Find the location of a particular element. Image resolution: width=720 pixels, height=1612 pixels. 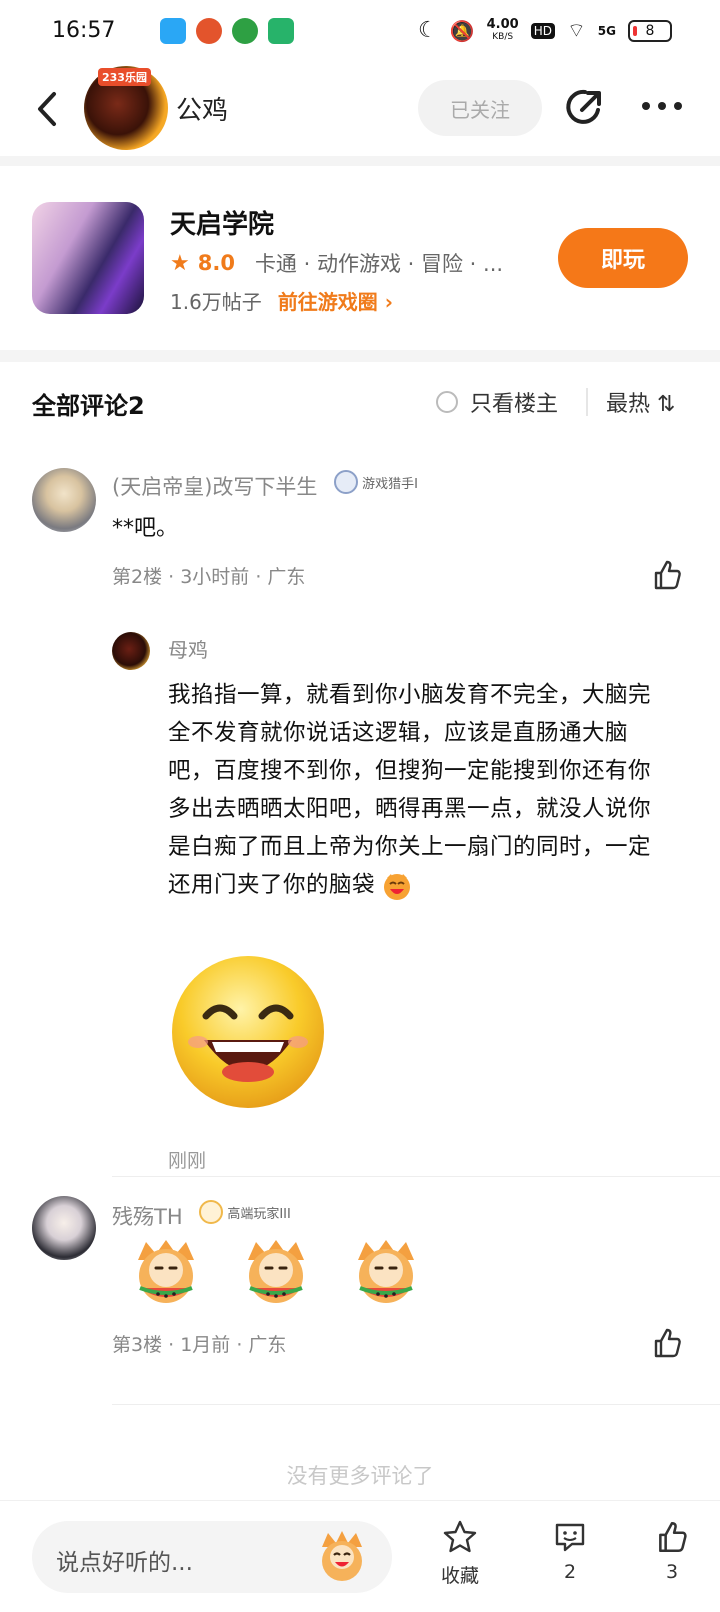

level-badge: 游戏猎手I is located at coordinates (376, 482).